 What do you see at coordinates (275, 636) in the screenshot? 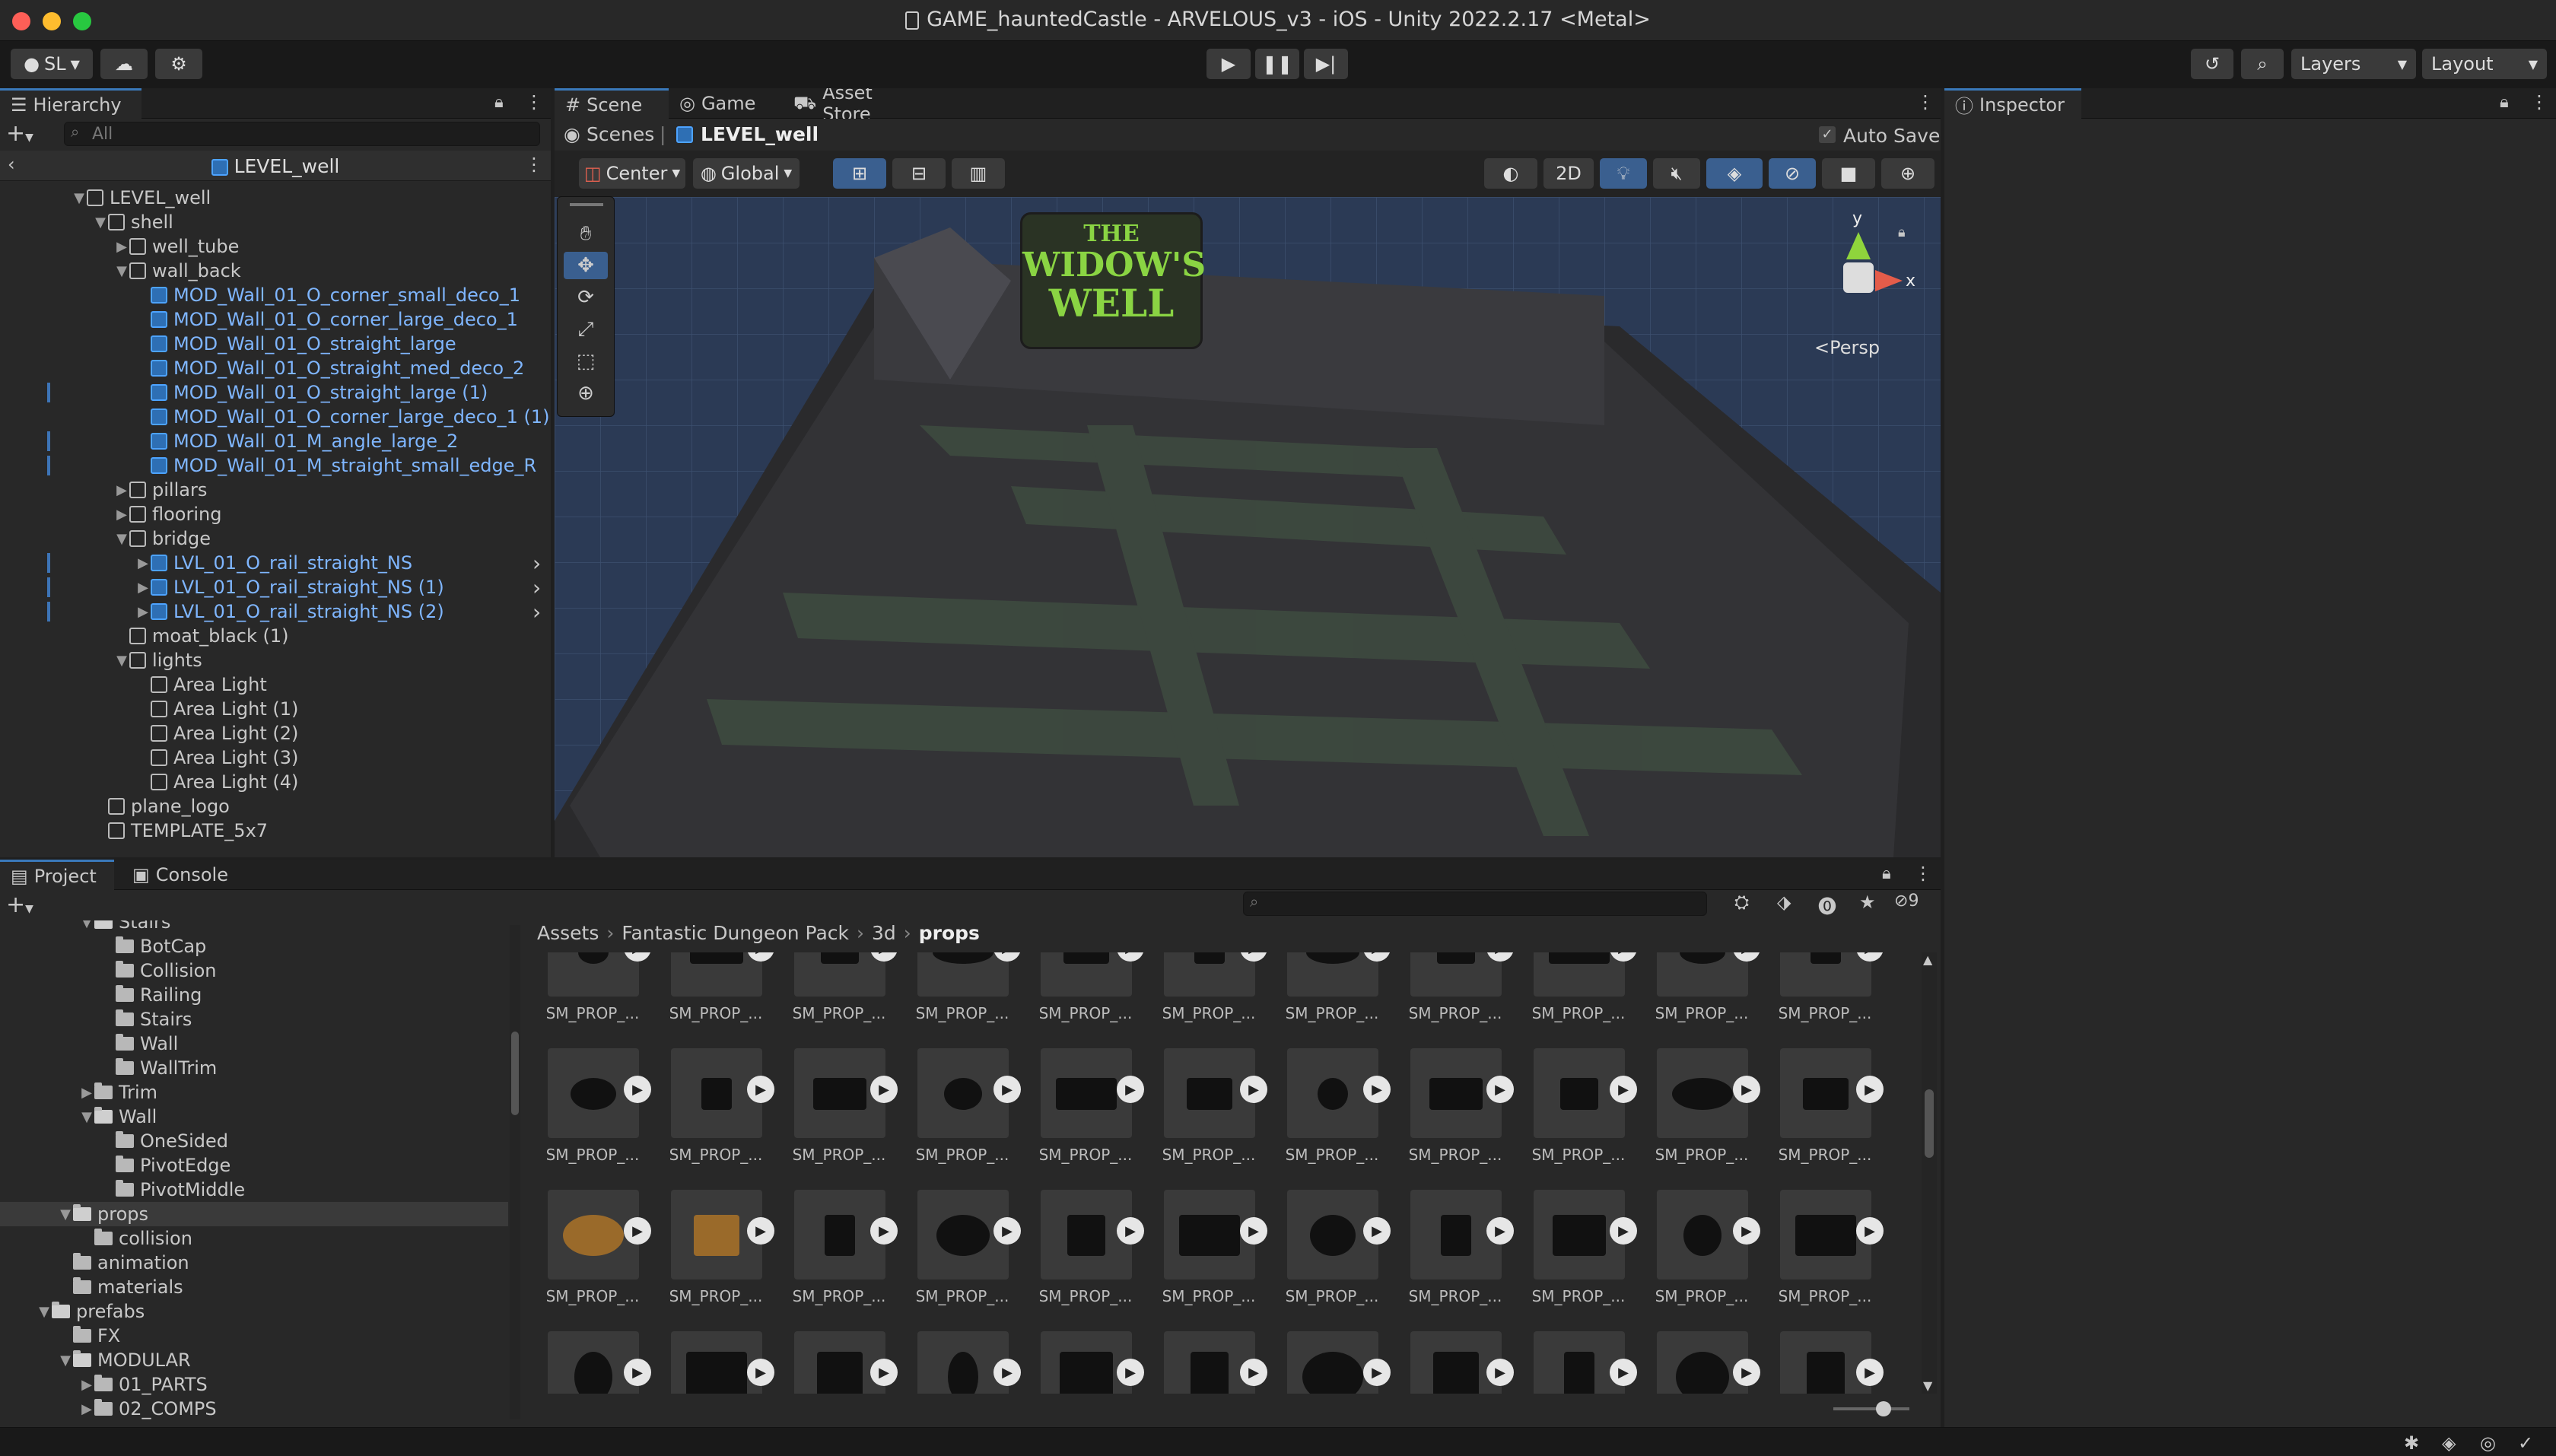
I see `hierarchy-row: moat_black (1)` at bounding box center [275, 636].